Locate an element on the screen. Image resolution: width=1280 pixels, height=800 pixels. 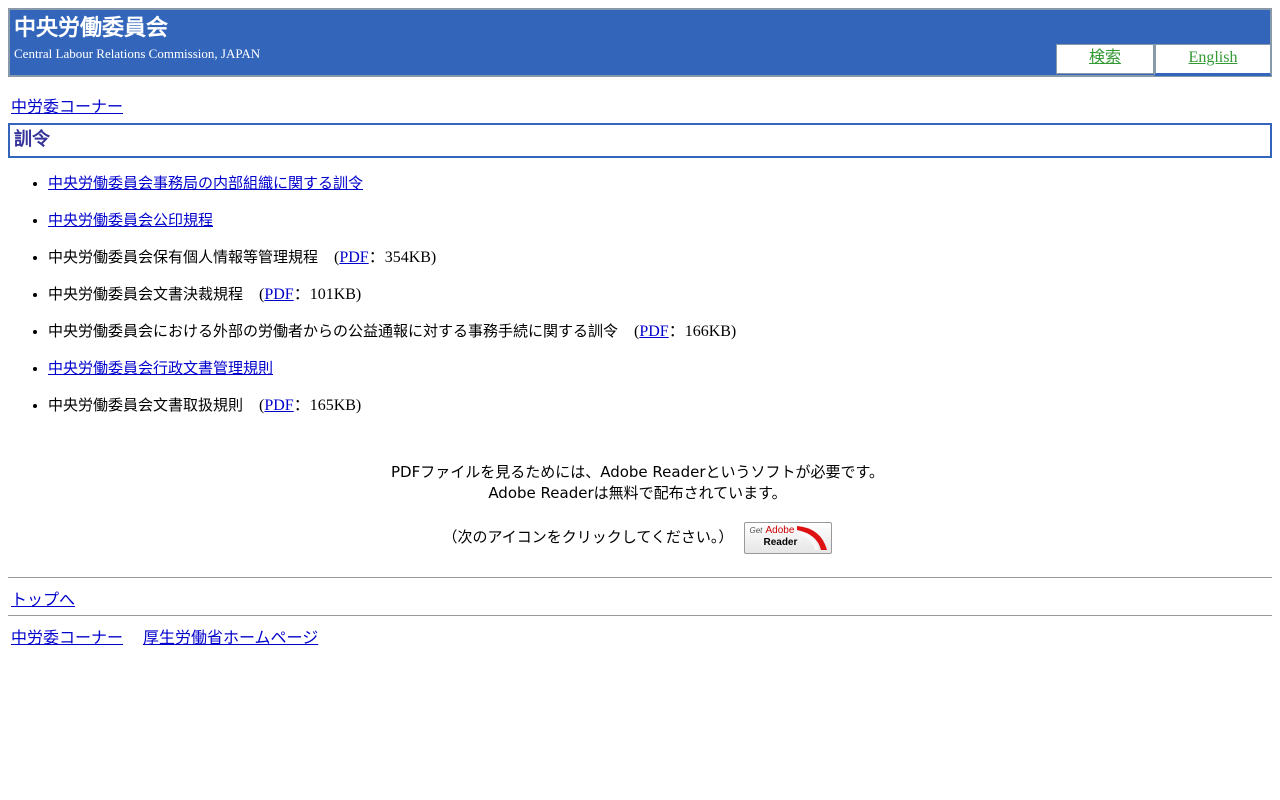
list-item: 中央労働委員会公印規程 is located at coordinates (392, 225).